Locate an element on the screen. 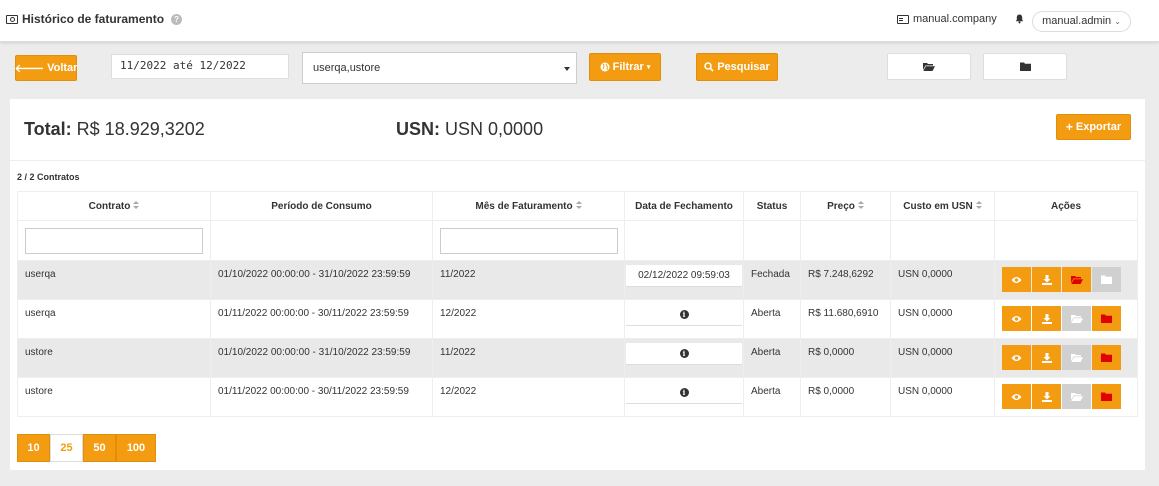 Image resolution: width=1159 pixels, height=486 pixels. eye-icon is located at coordinates (1016, 279).